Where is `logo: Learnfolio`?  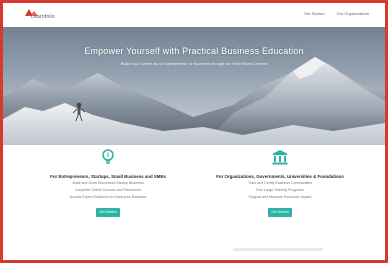 logo: Learnfolio is located at coordinates (39, 15).